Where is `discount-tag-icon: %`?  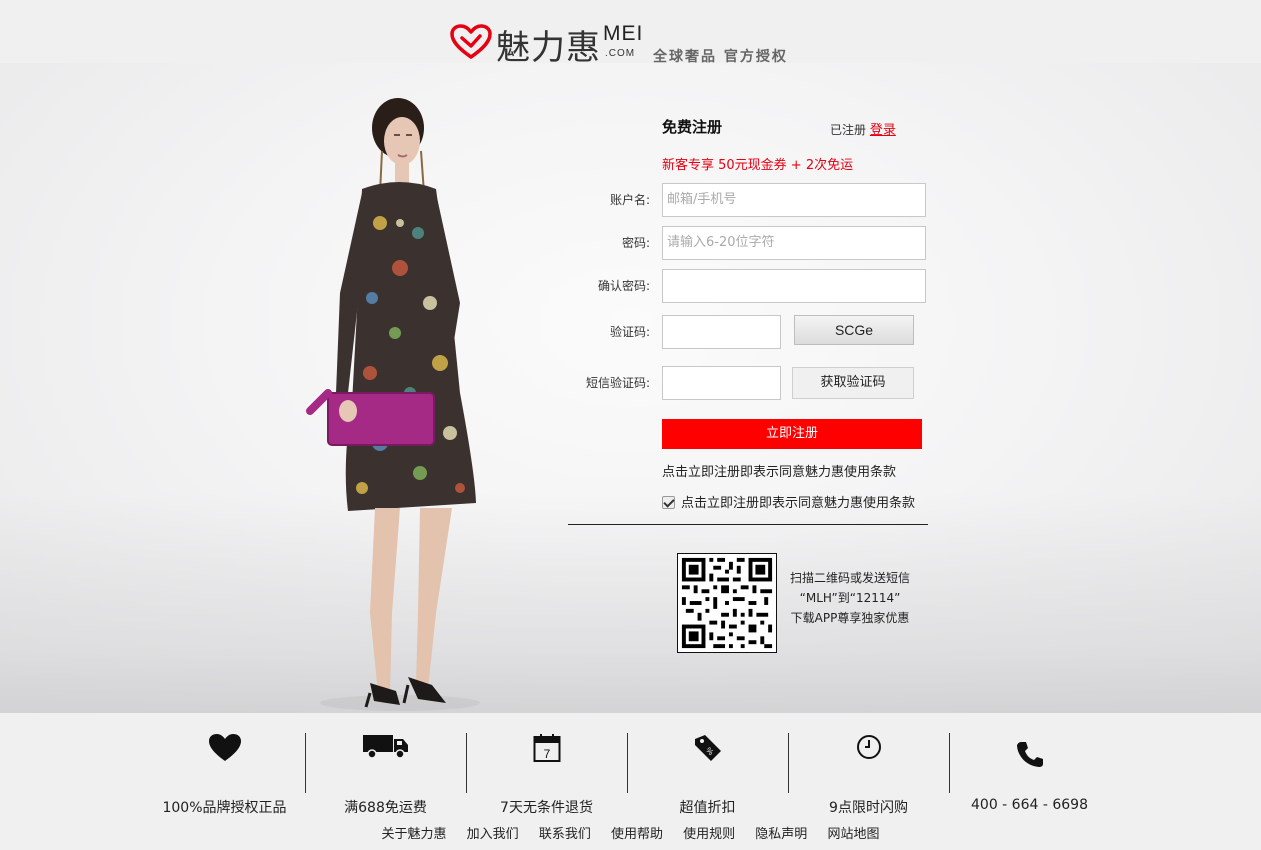 discount-tag-icon: % is located at coordinates (707, 748).